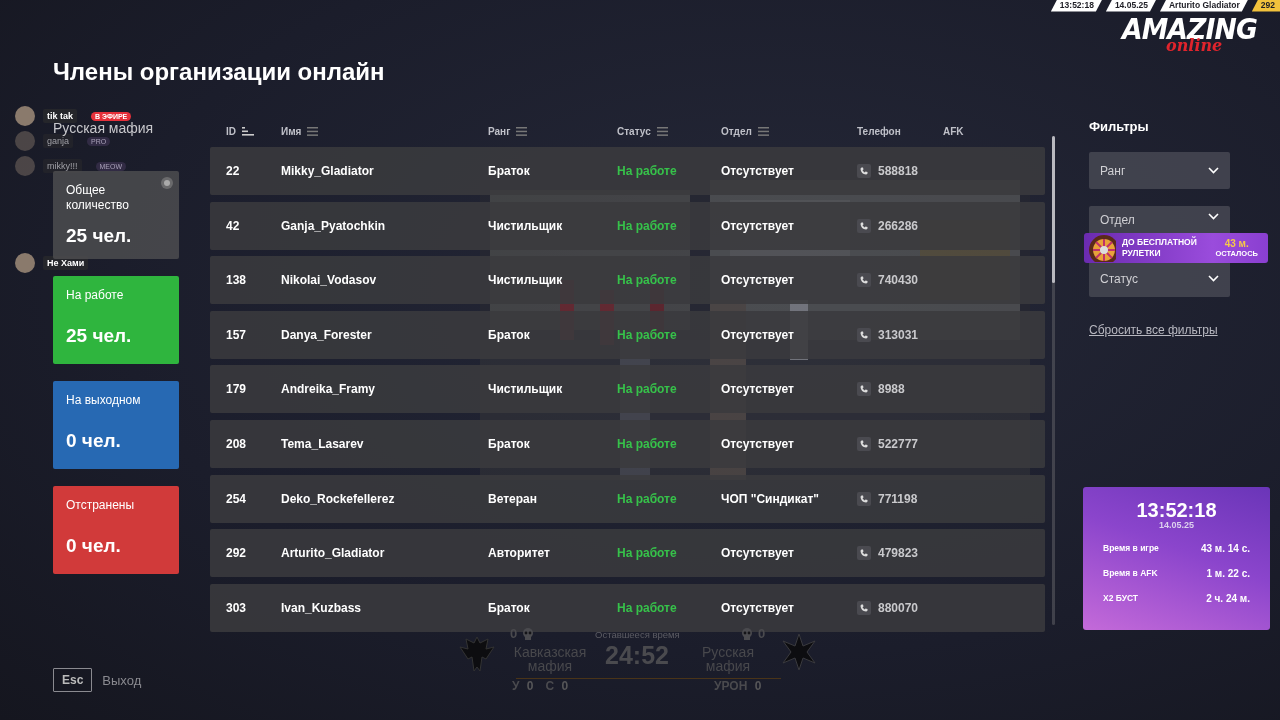  Describe the element at coordinates (898, 334) in the screenshot. I see `member-phone: 313031` at that location.